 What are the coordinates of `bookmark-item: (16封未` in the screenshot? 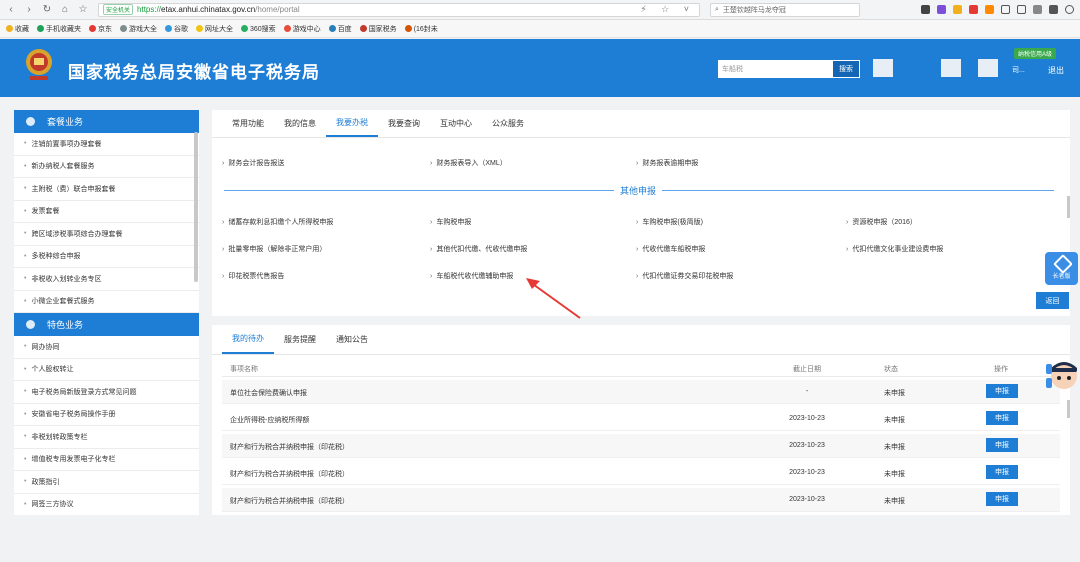 It's located at (421, 29).